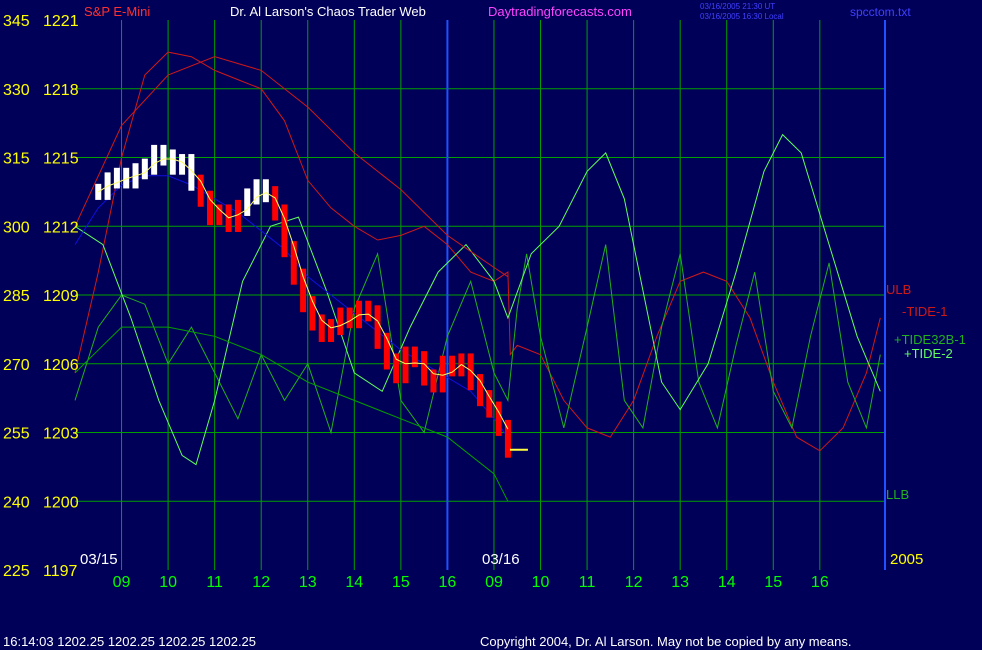 This screenshot has height=650, width=982. Describe the element at coordinates (16, 227) in the screenshot. I see `y-tick-label-tide: 300` at that location.